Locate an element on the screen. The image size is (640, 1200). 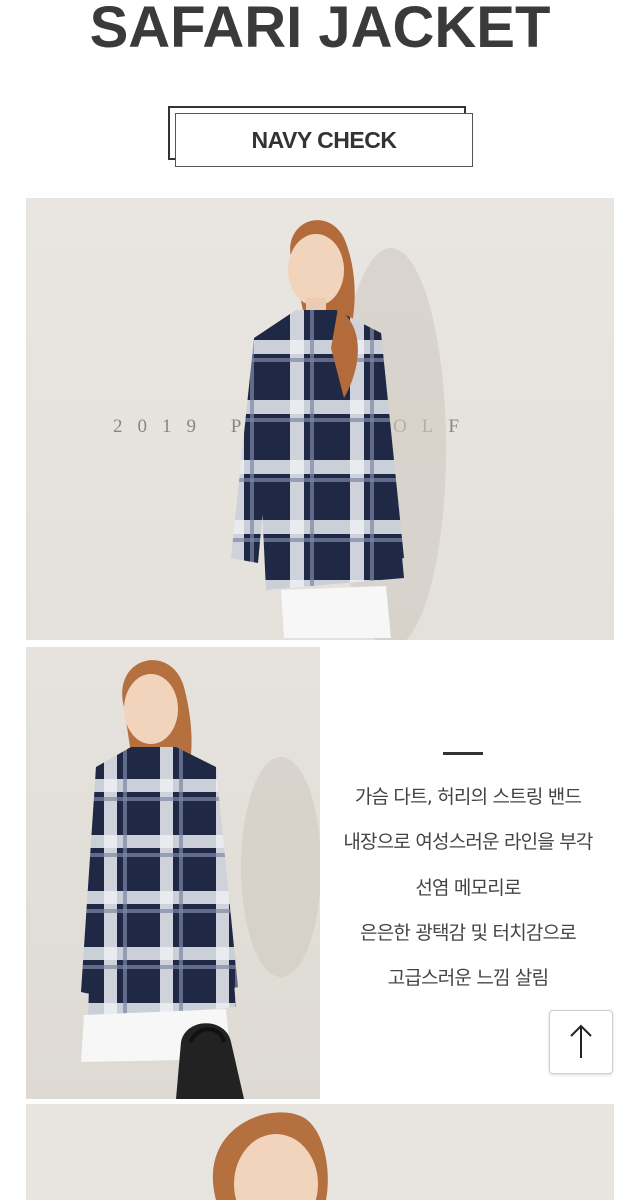
description-line: 고급스러운 느낌 살림 is located at coordinates (468, 978).